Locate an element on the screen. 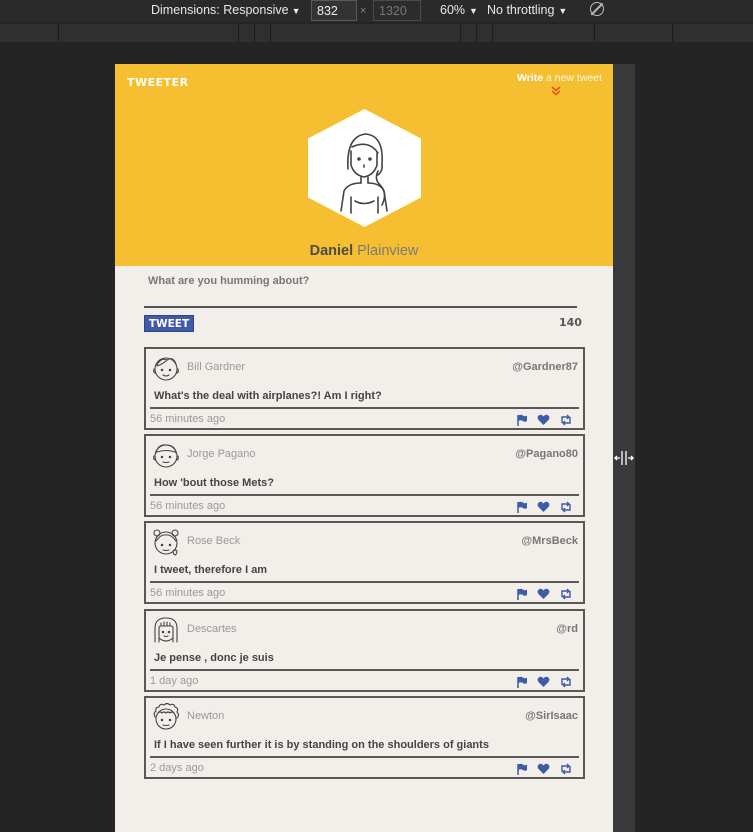  write-label: Write is located at coordinates (530, 78).